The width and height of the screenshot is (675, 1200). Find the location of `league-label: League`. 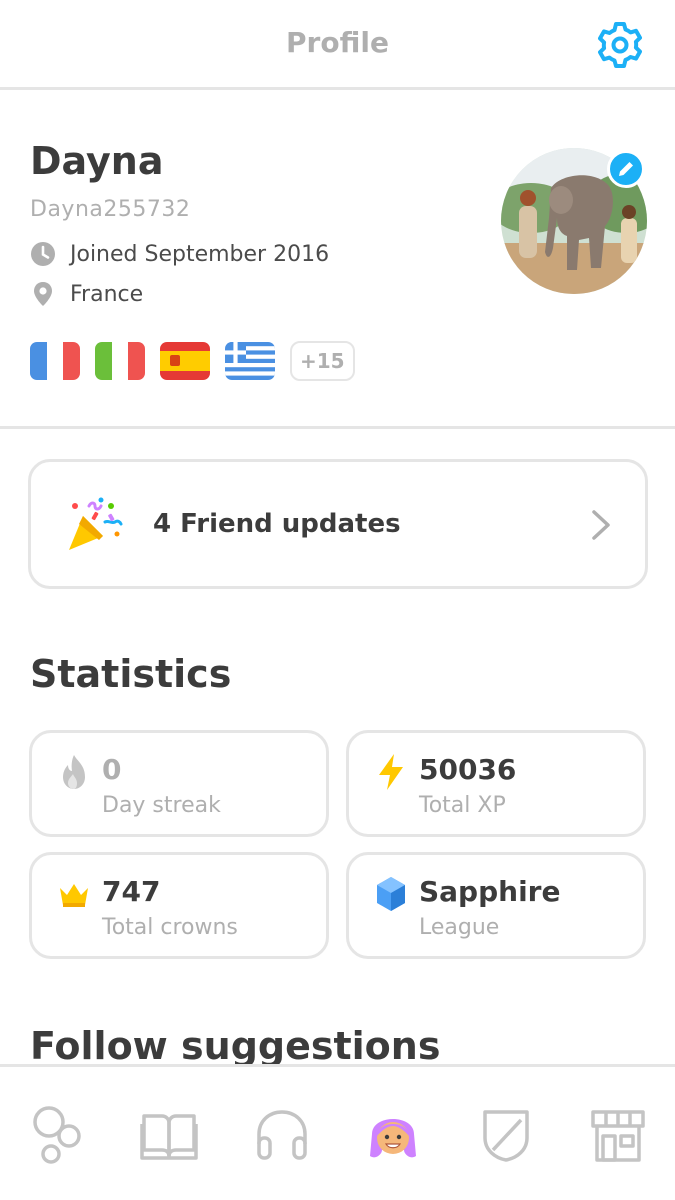

league-label: League is located at coordinates (459, 927).